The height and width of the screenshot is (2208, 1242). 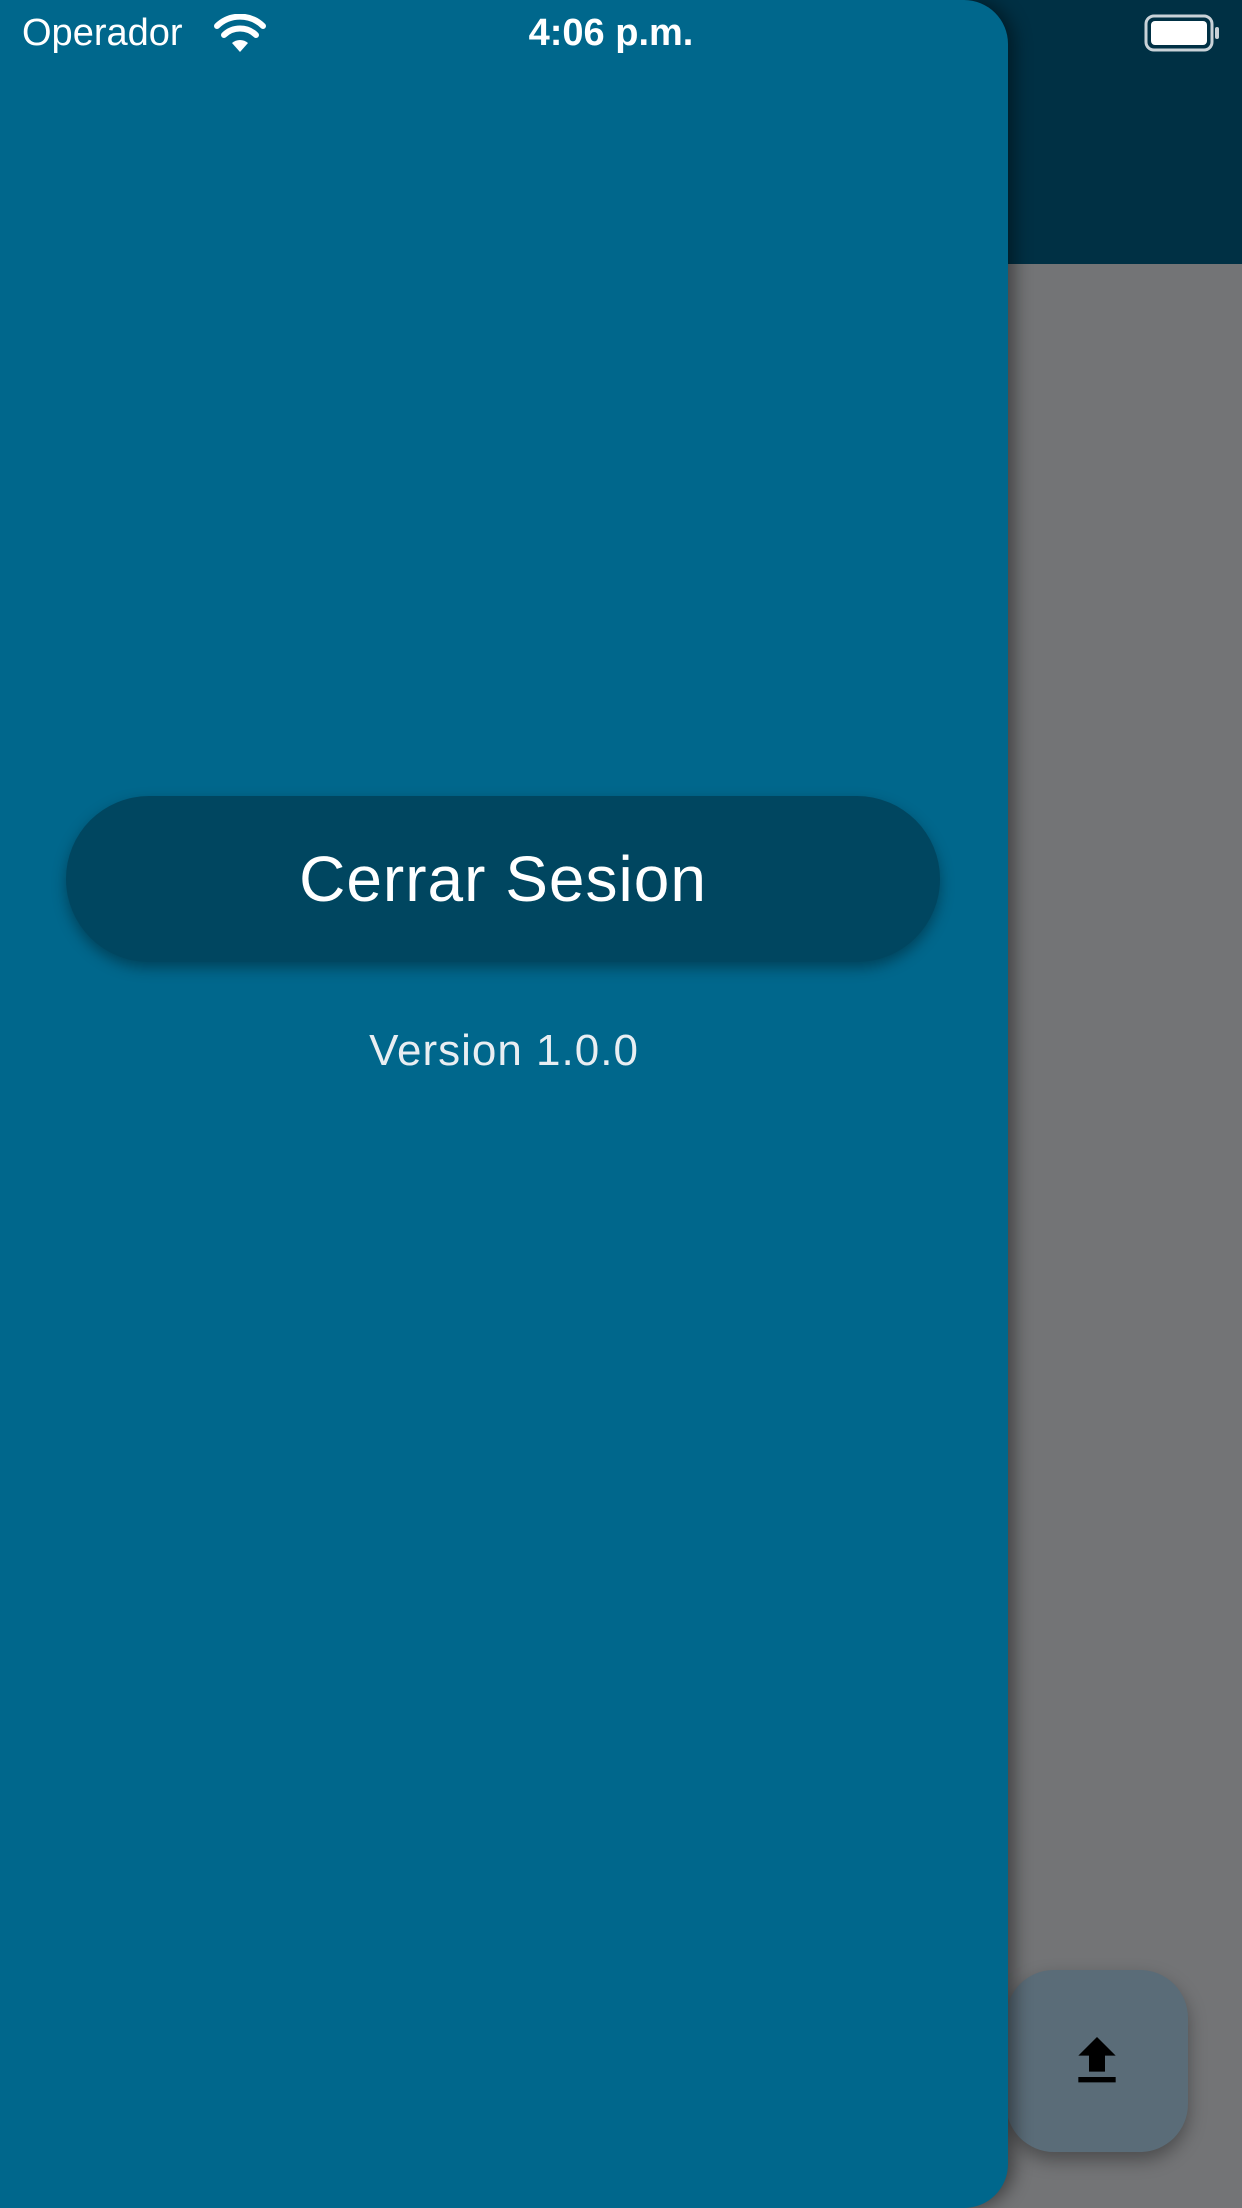 What do you see at coordinates (503, 879) in the screenshot?
I see `logout-button: Cerrar Sesion` at bounding box center [503, 879].